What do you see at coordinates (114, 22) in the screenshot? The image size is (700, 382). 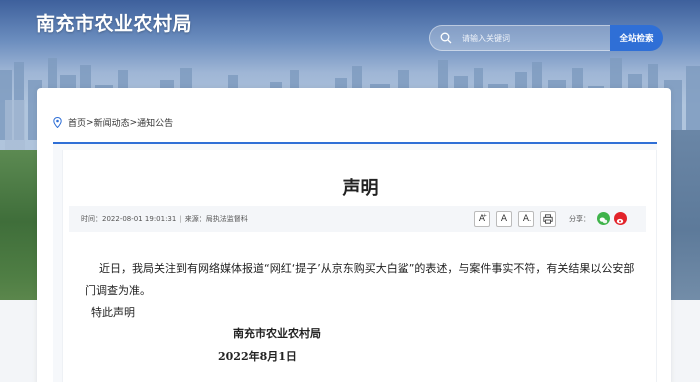 I see `site-title: 南充市农业农村局` at bounding box center [114, 22].